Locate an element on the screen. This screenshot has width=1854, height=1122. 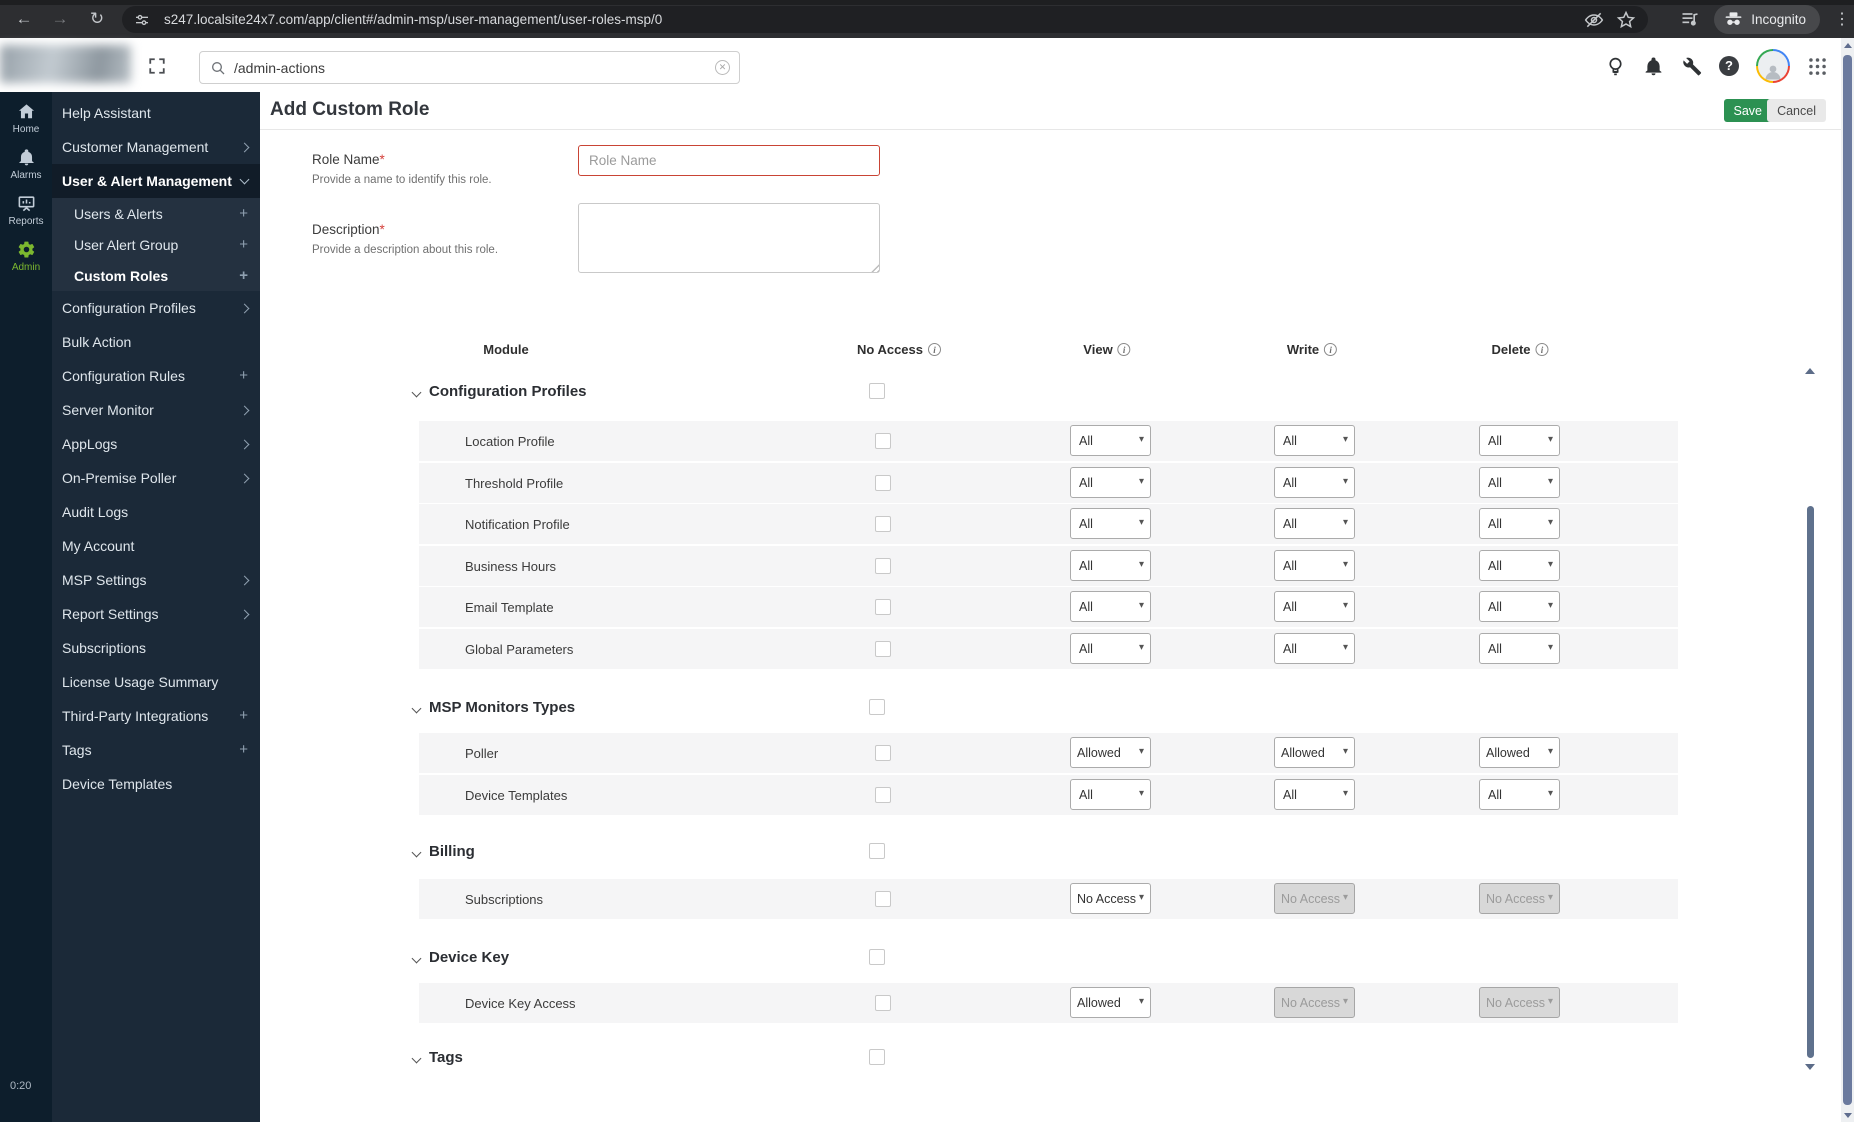
scroll-up-arrow is located at coordinates (1810, 371).